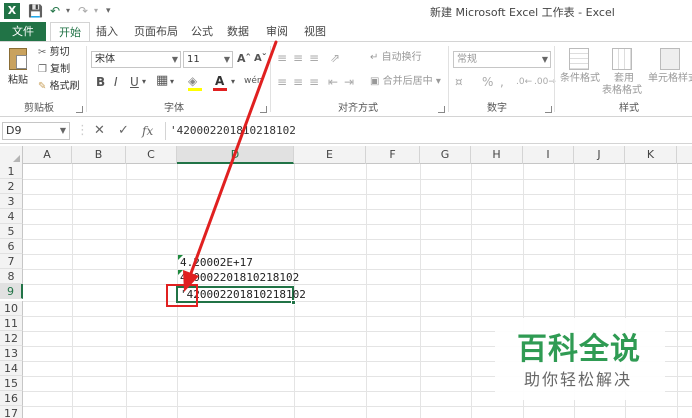 This screenshot has width=692, height=418. What do you see at coordinates (147, 131) in the screenshot?
I see `fx-icon: fx` at bounding box center [147, 131].